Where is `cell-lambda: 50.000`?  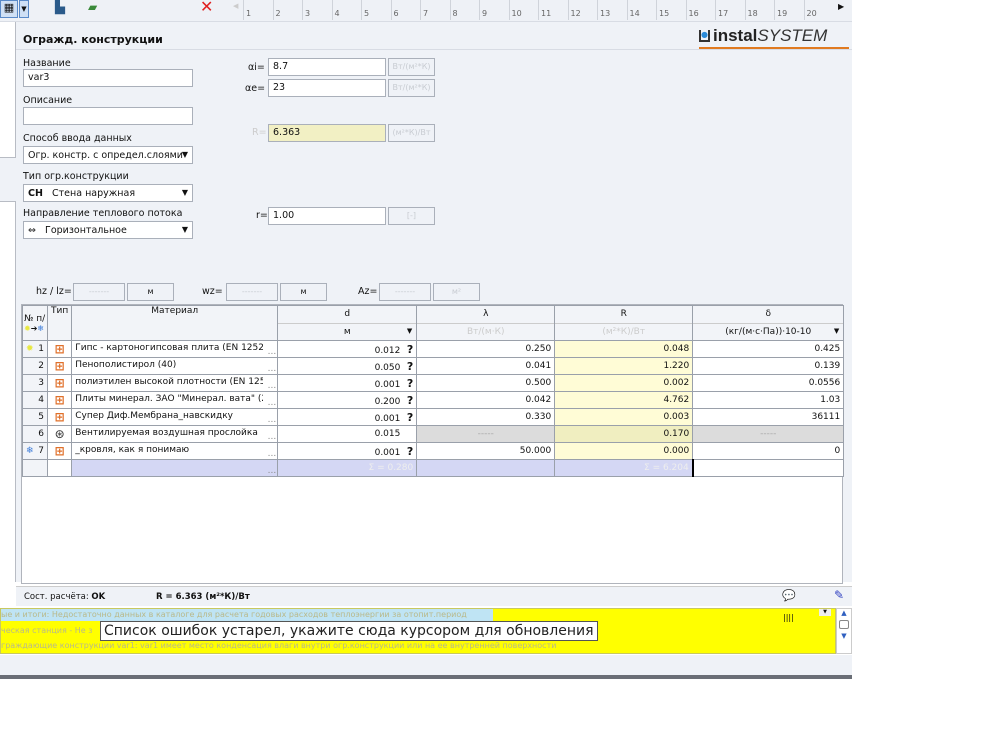 cell-lambda: 50.000 is located at coordinates (486, 451).